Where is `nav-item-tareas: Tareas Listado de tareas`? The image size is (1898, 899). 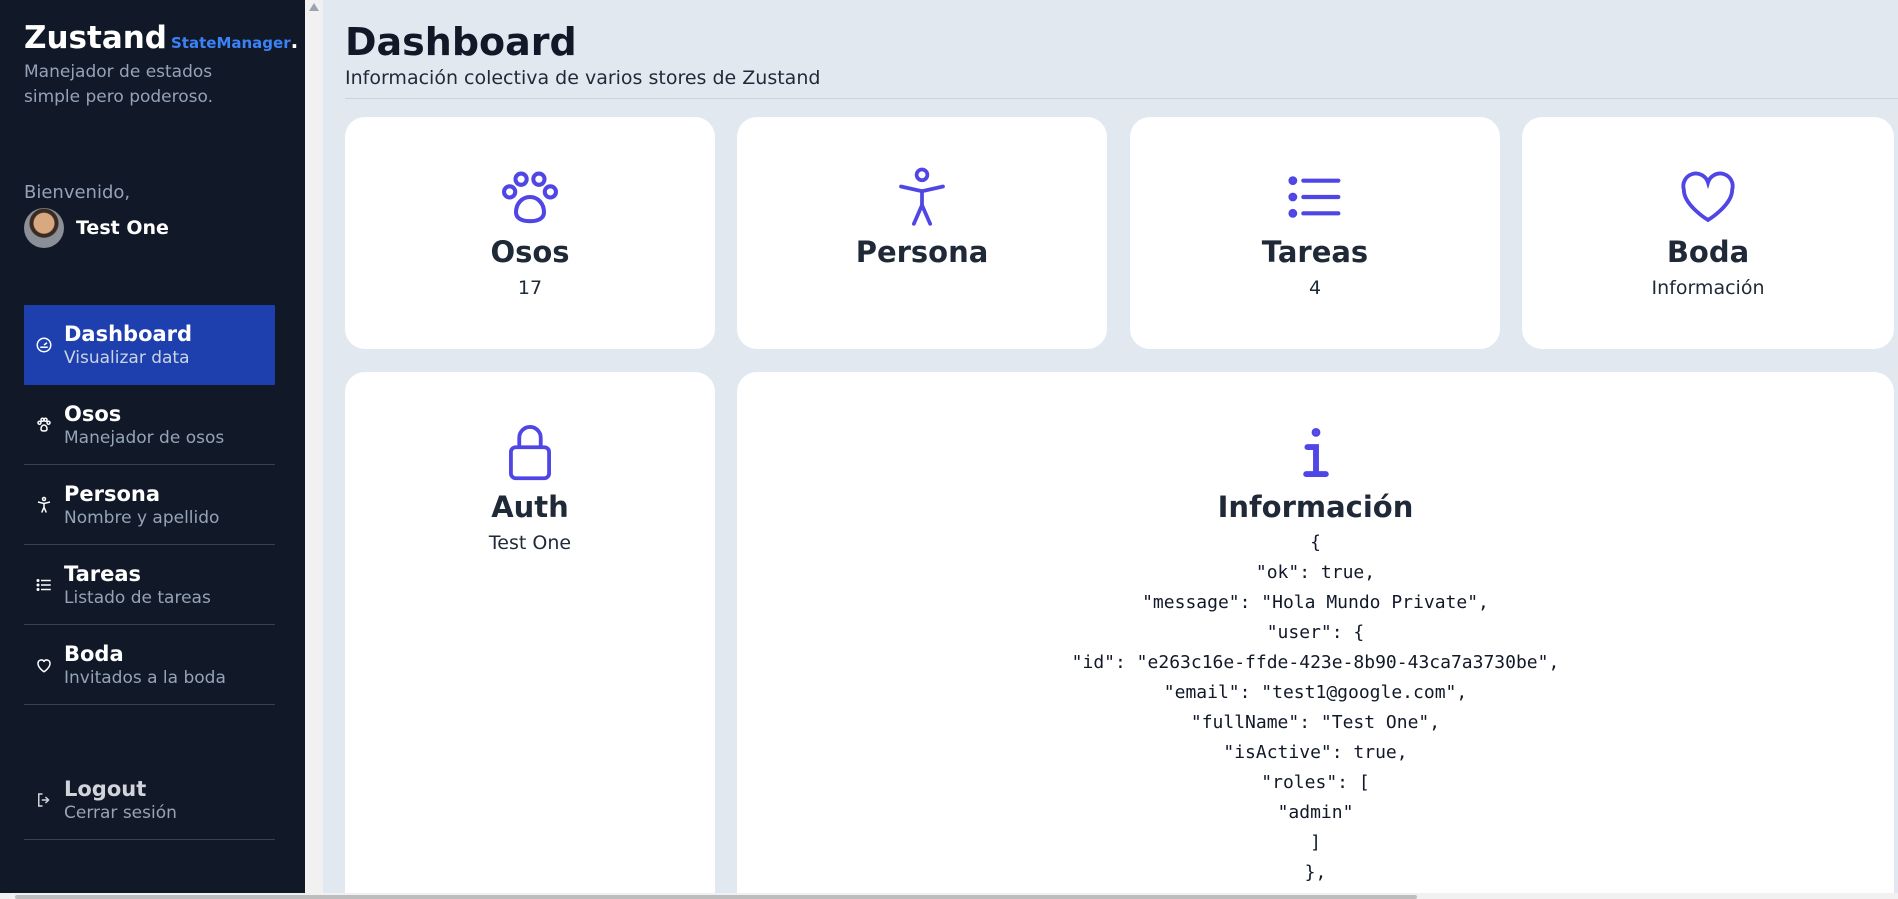
nav-item-tareas: Tareas Listado de tareas is located at coordinates (149, 585).